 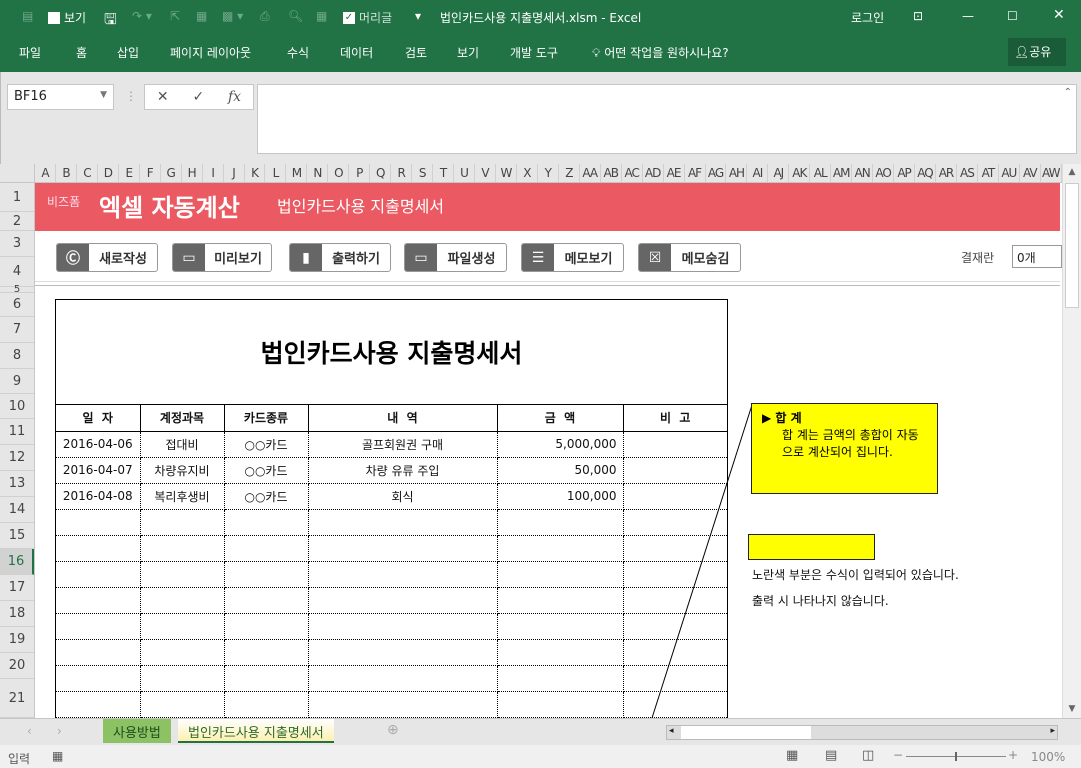 What do you see at coordinates (485, 173) in the screenshot?
I see `column-header: V` at bounding box center [485, 173].